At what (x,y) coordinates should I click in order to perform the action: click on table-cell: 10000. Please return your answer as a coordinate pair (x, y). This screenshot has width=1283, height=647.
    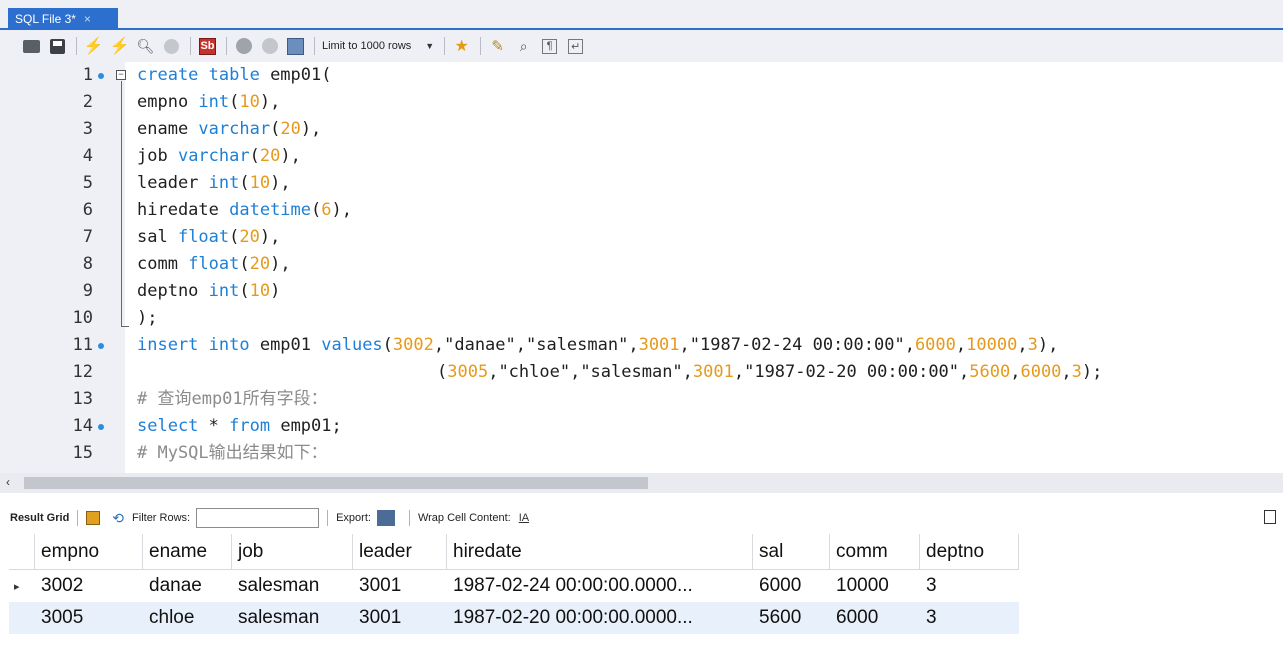
    Looking at the image, I should click on (875, 586).